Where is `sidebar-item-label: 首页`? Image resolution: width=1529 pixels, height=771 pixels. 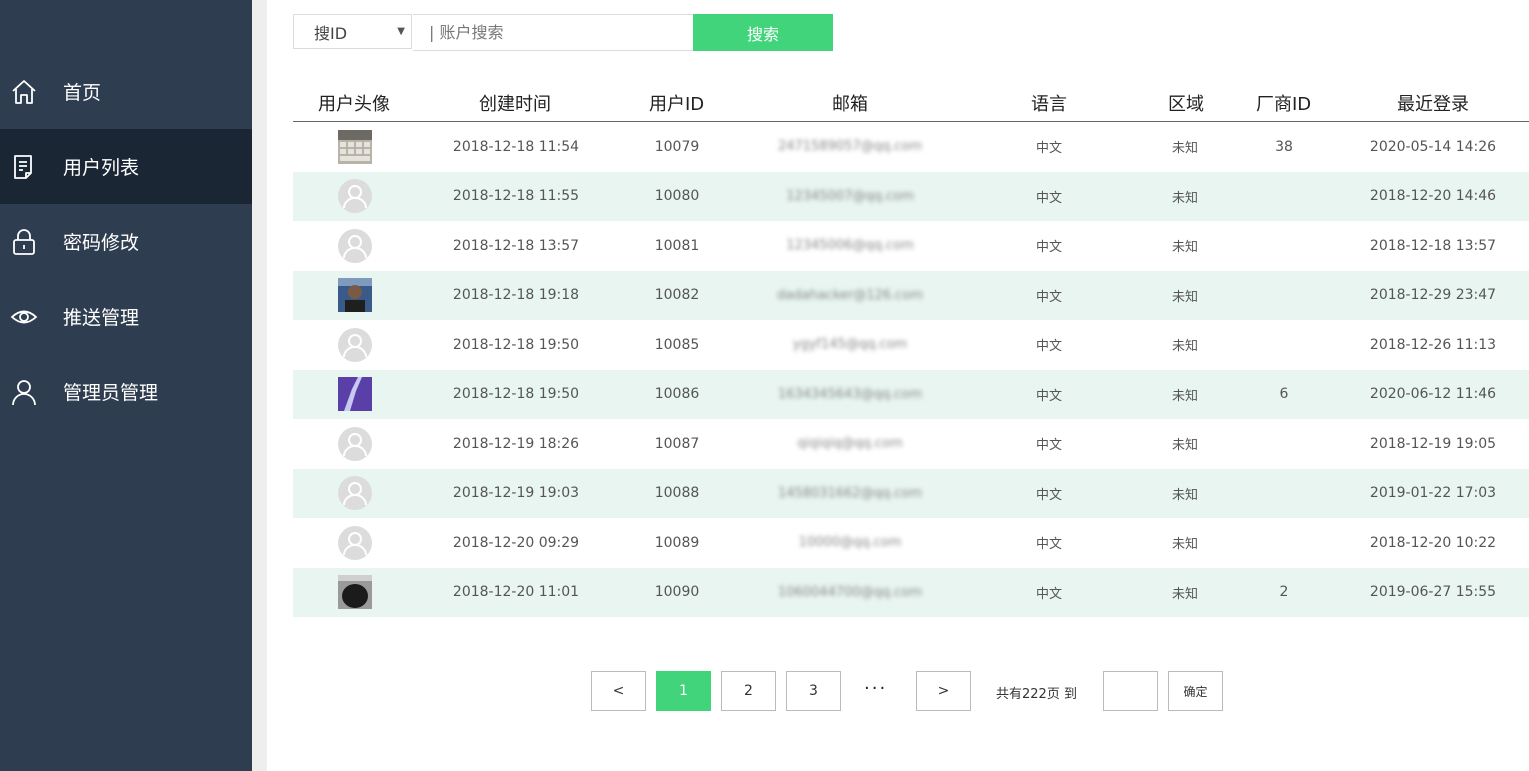 sidebar-item-label: 首页 is located at coordinates (82, 93).